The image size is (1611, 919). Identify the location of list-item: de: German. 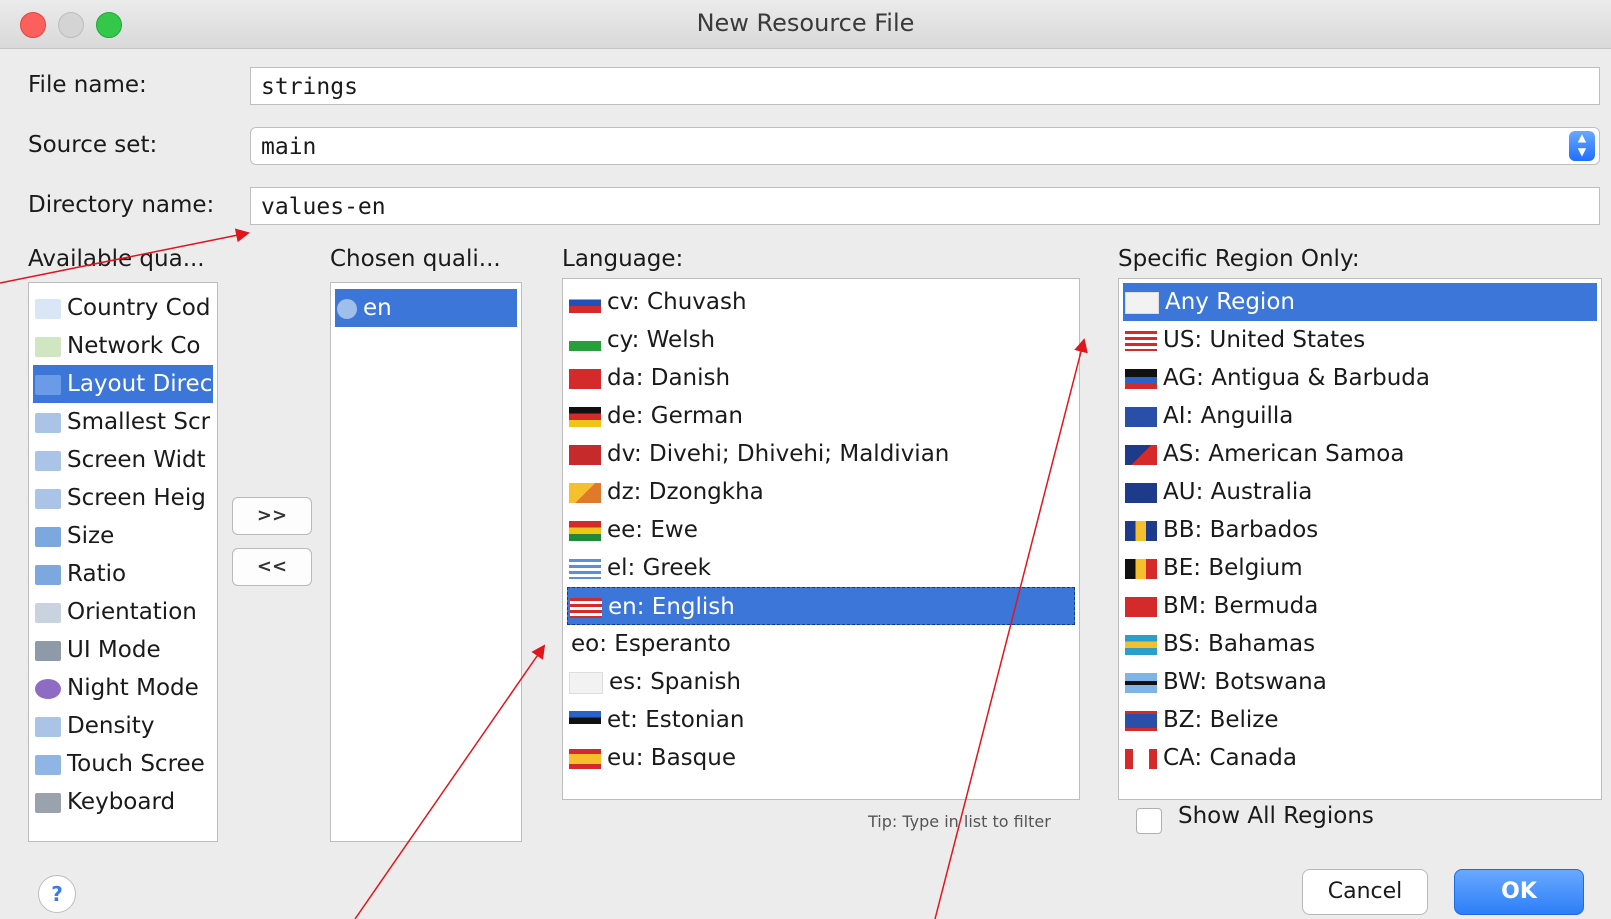
(821, 416).